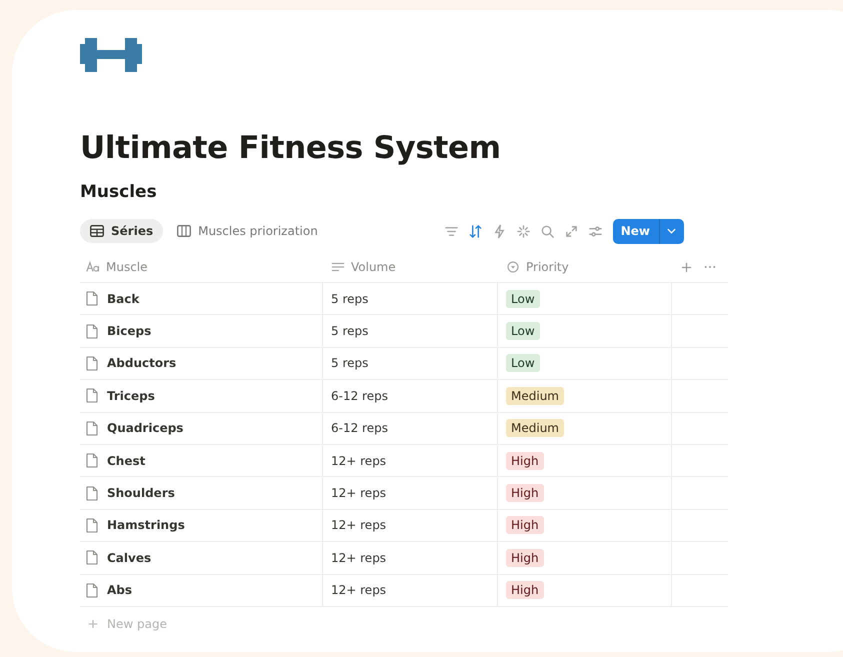 Image resolution: width=843 pixels, height=657 pixels. I want to click on muscle-name: Abs, so click(119, 590).